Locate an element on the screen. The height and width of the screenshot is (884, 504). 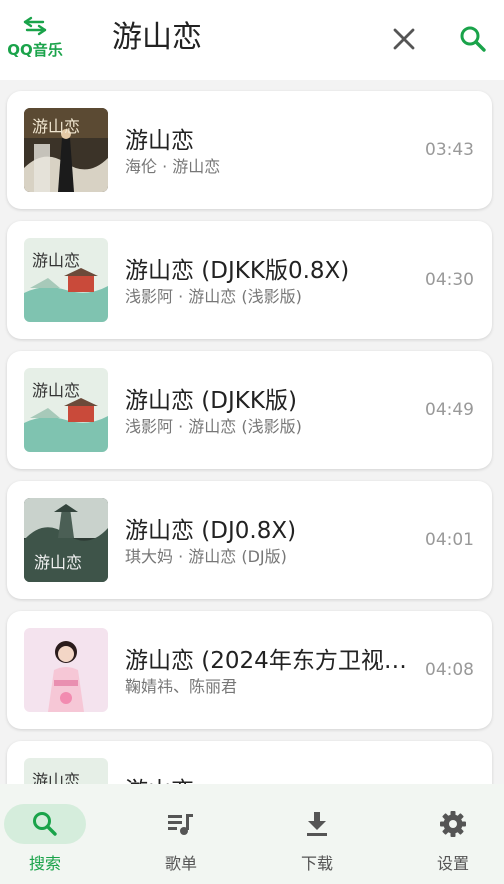
song-artist-album: 琪大妈 · 游山恋 (DJ版) is located at coordinates (206, 556).